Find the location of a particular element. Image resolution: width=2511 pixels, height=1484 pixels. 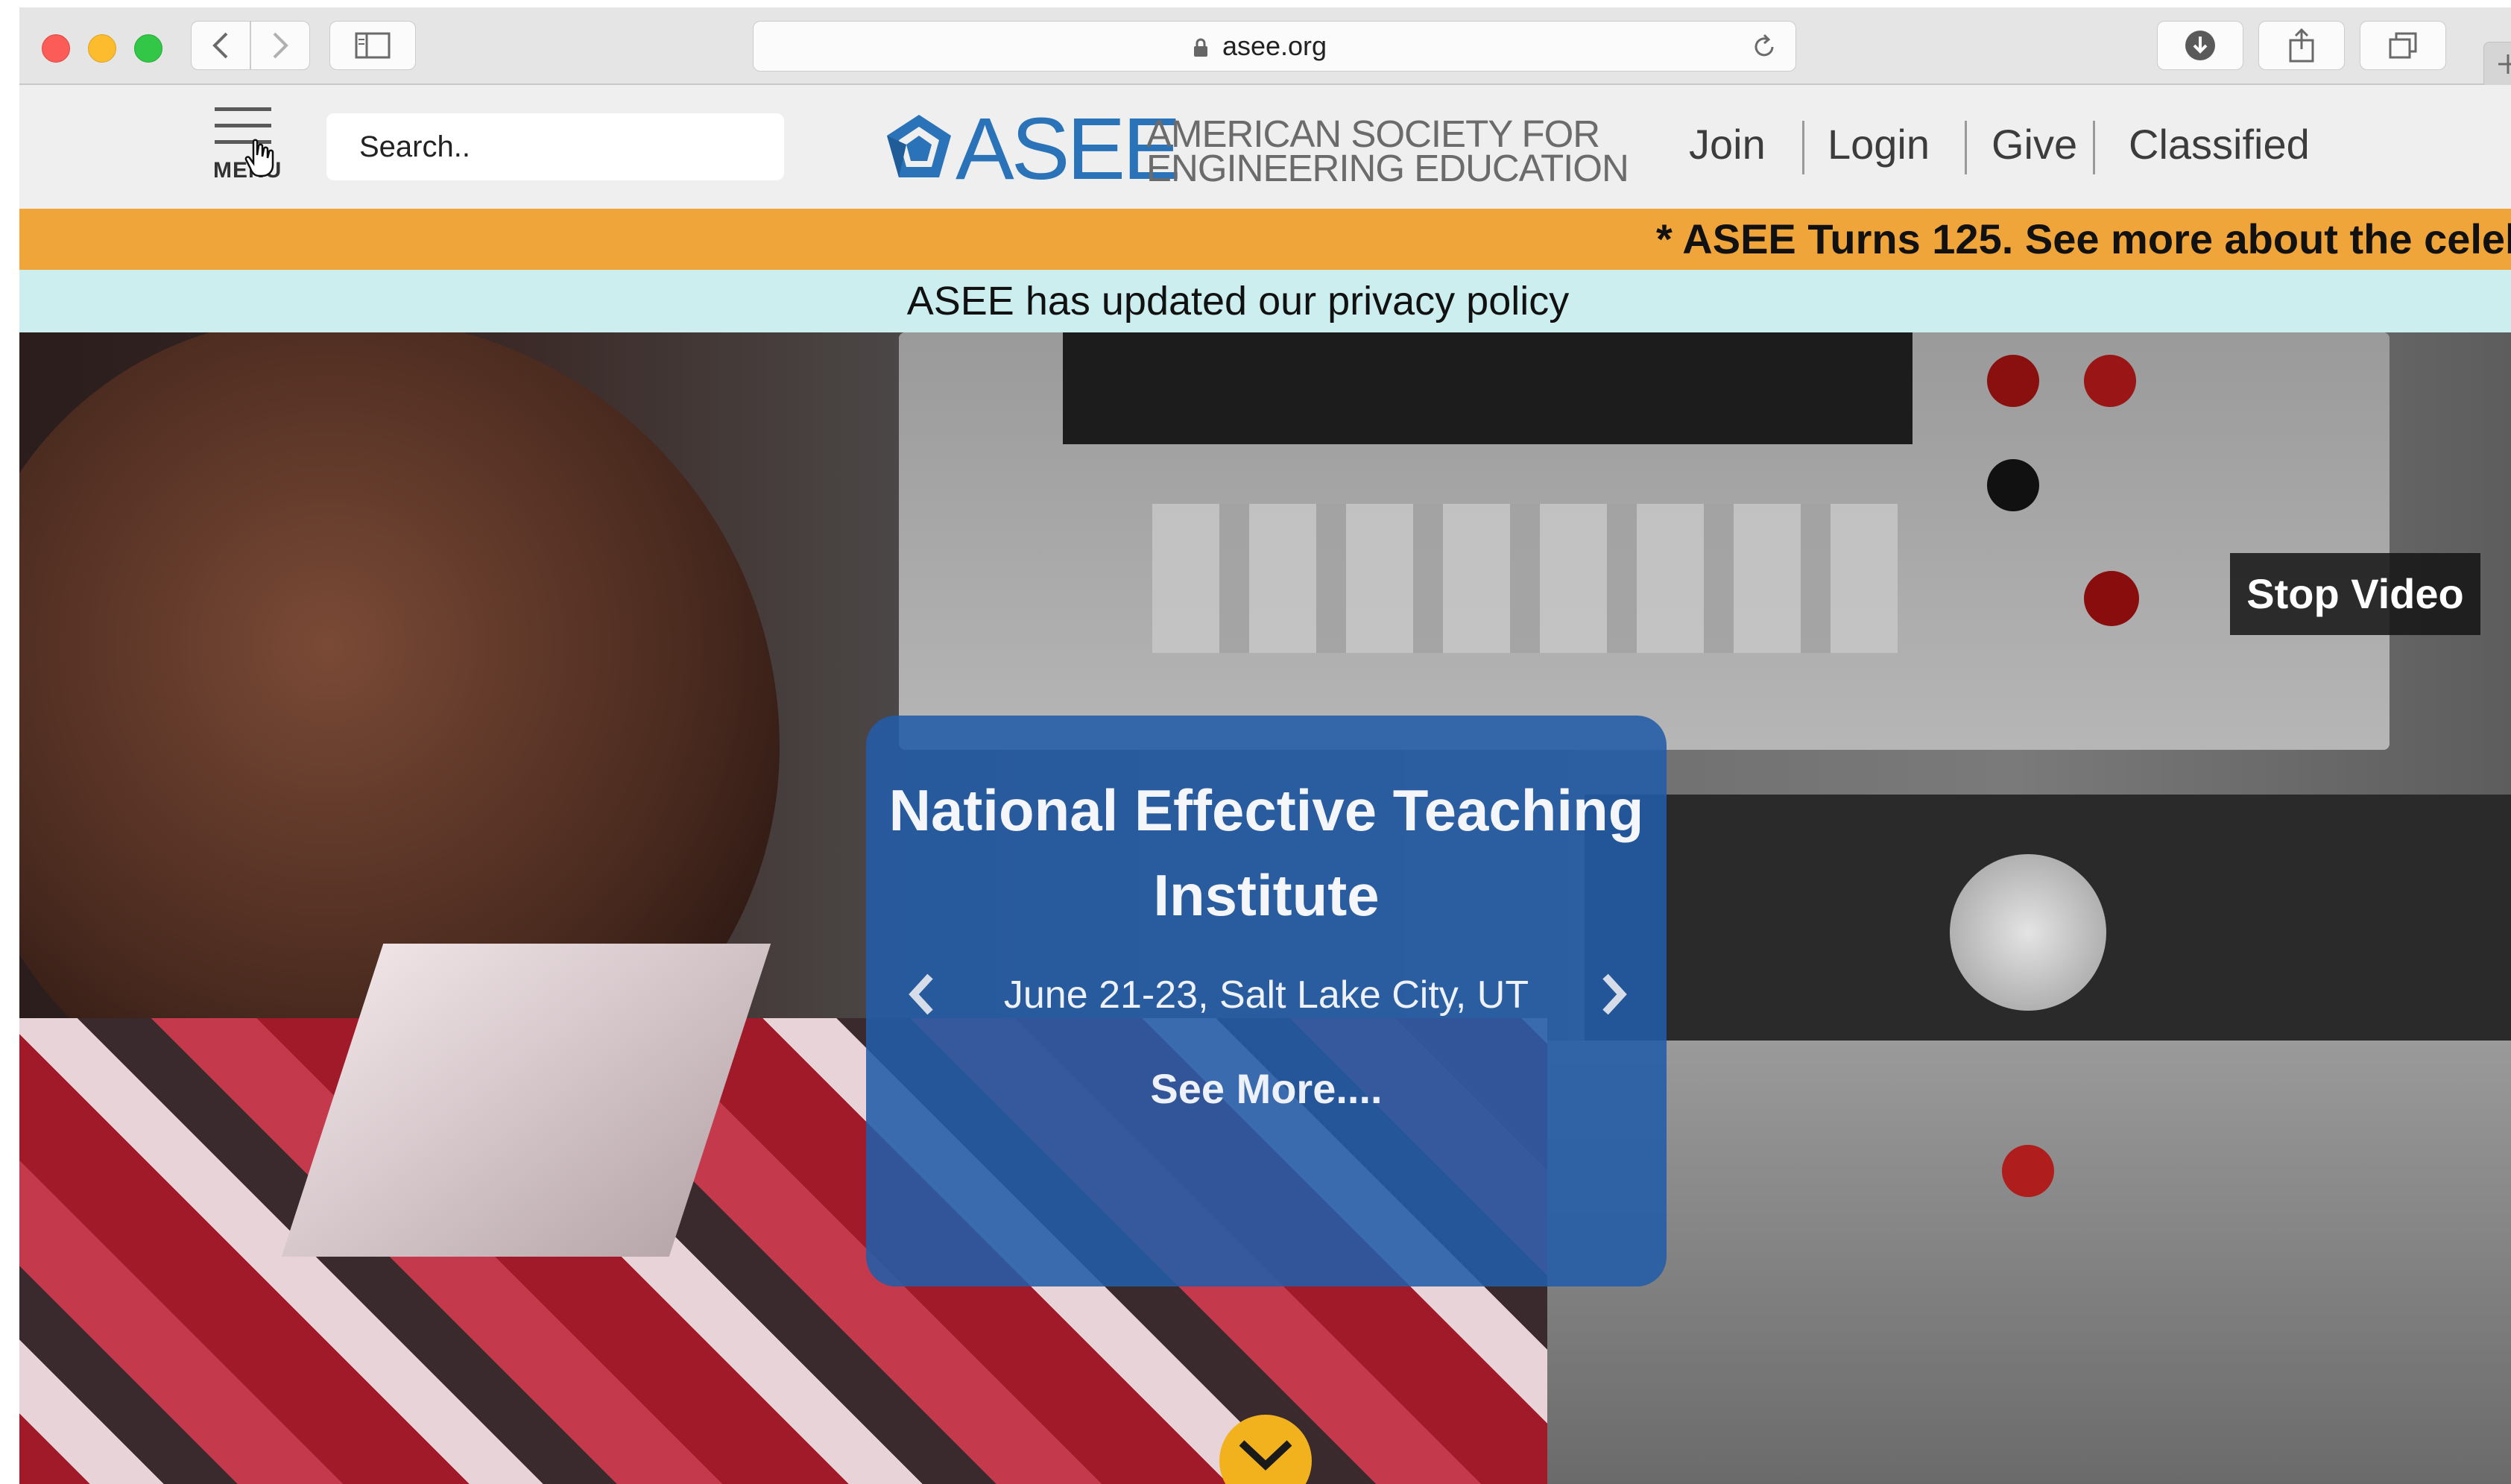

forward-icon is located at coordinates (280, 45).